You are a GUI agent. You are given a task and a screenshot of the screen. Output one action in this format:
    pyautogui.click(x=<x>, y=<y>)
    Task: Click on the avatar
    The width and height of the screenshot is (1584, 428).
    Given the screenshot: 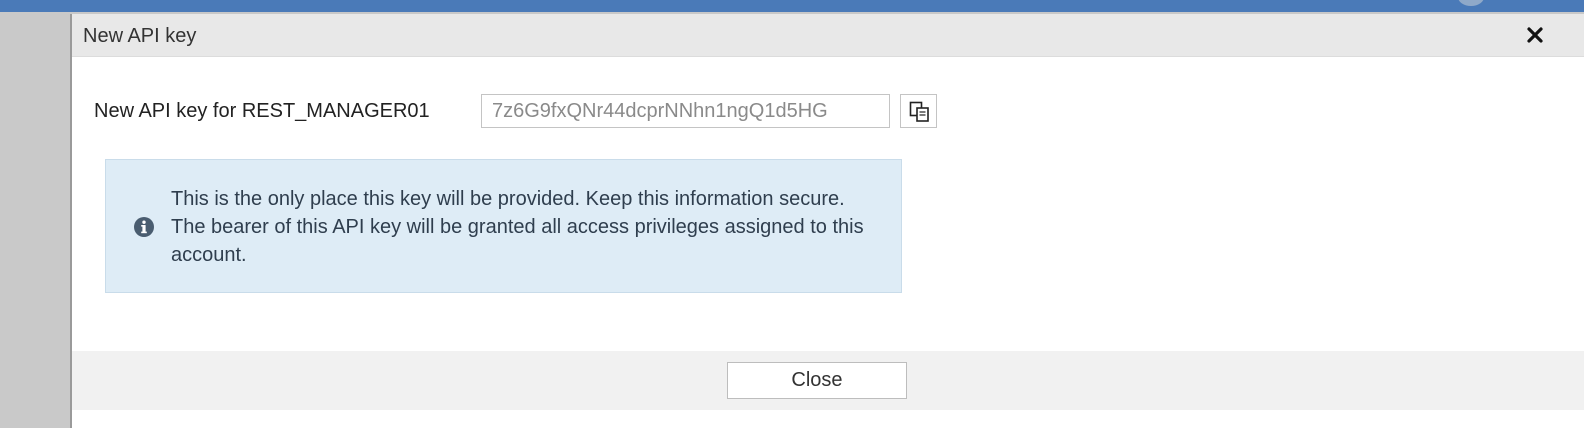 What is the action you would take?
    pyautogui.click(x=1471, y=3)
    